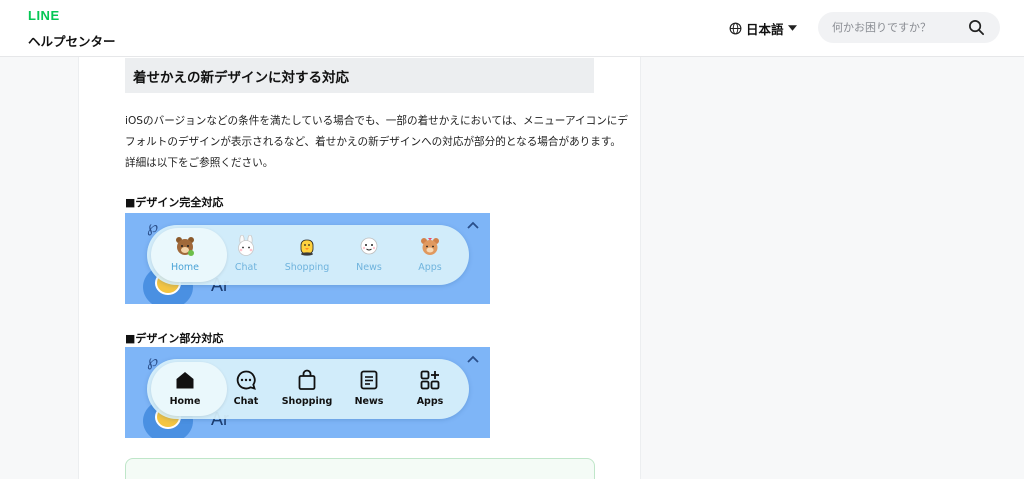 This screenshot has height=479, width=1024. I want to click on caret-down-icon, so click(792, 28).